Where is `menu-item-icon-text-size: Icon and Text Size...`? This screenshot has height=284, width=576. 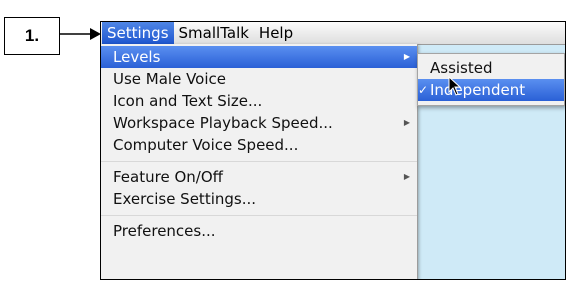
menu-item-icon-text-size: Icon and Text Size... is located at coordinates (259, 101).